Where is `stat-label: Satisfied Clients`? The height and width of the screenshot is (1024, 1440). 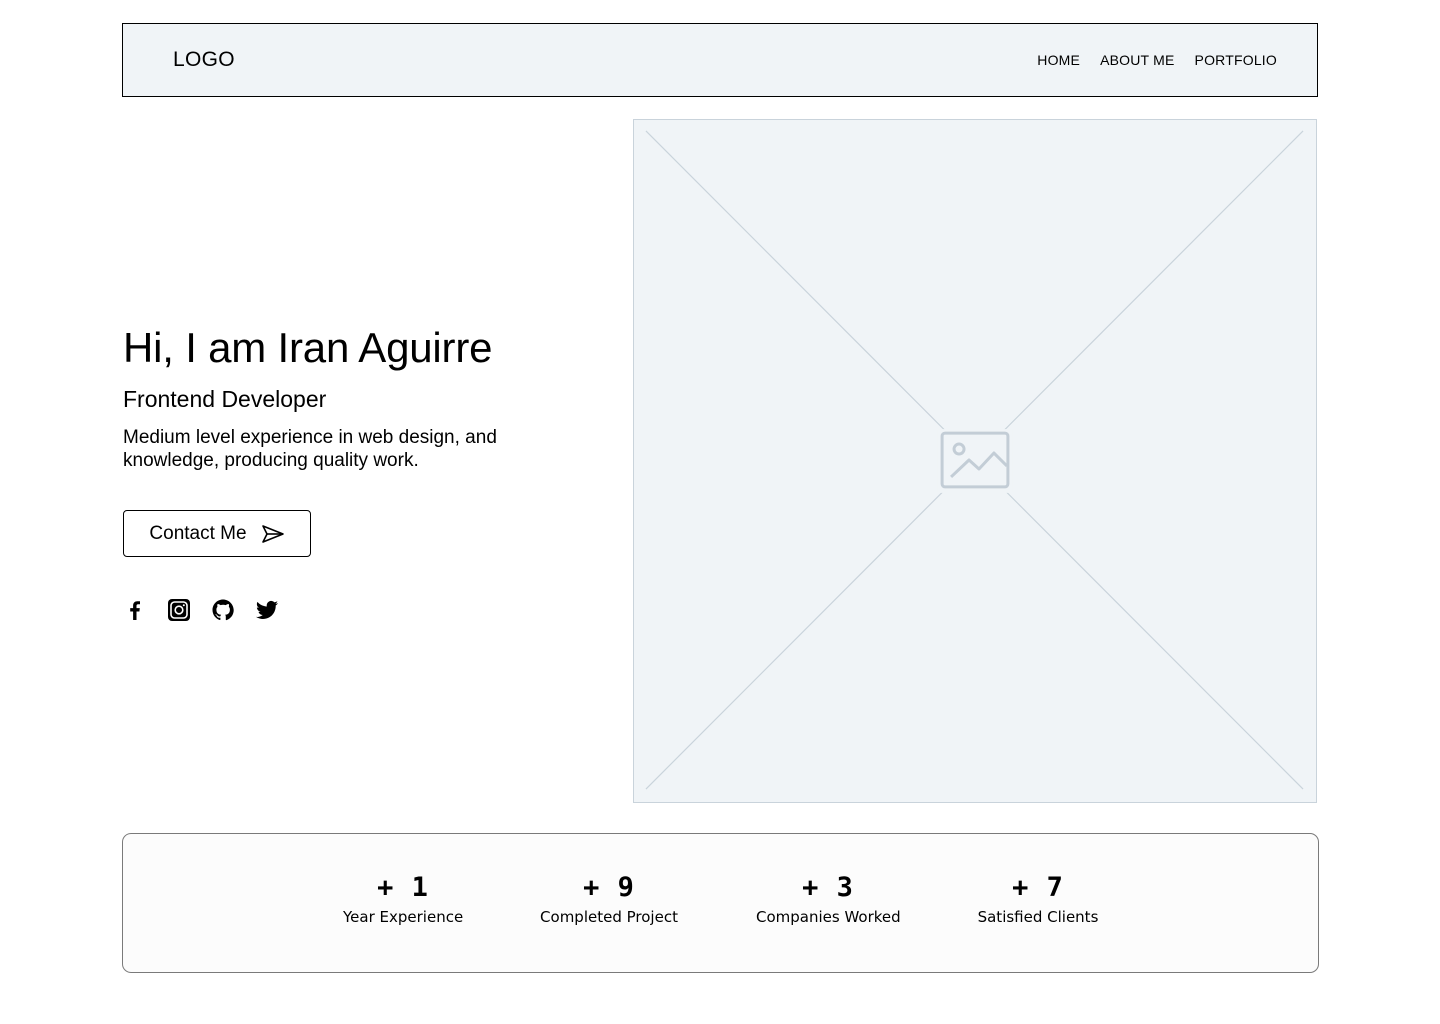
stat-label: Satisfied Clients is located at coordinates (1038, 917).